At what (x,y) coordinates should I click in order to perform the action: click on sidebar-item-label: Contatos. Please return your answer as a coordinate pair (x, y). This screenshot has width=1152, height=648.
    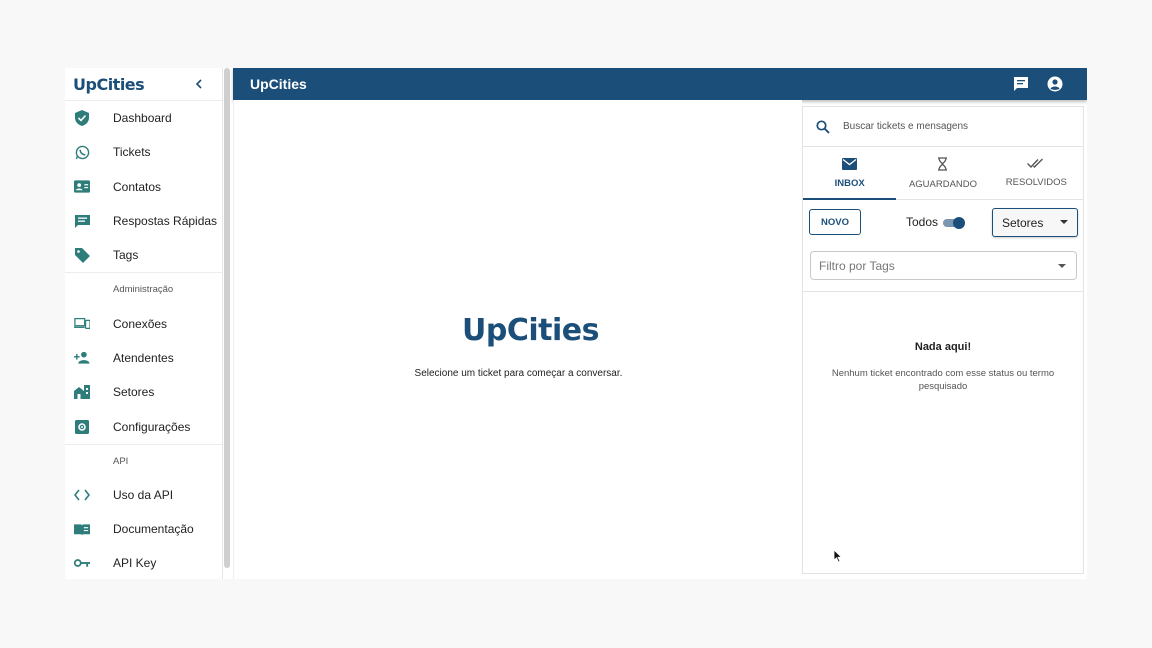
    Looking at the image, I should click on (137, 186).